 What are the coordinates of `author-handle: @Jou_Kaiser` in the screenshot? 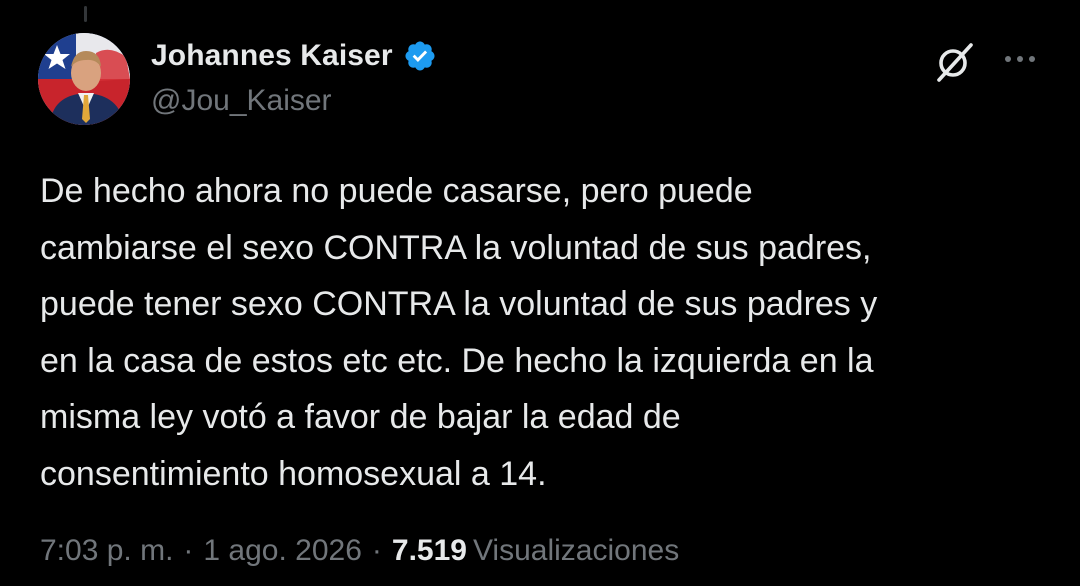 It's located at (241, 101).